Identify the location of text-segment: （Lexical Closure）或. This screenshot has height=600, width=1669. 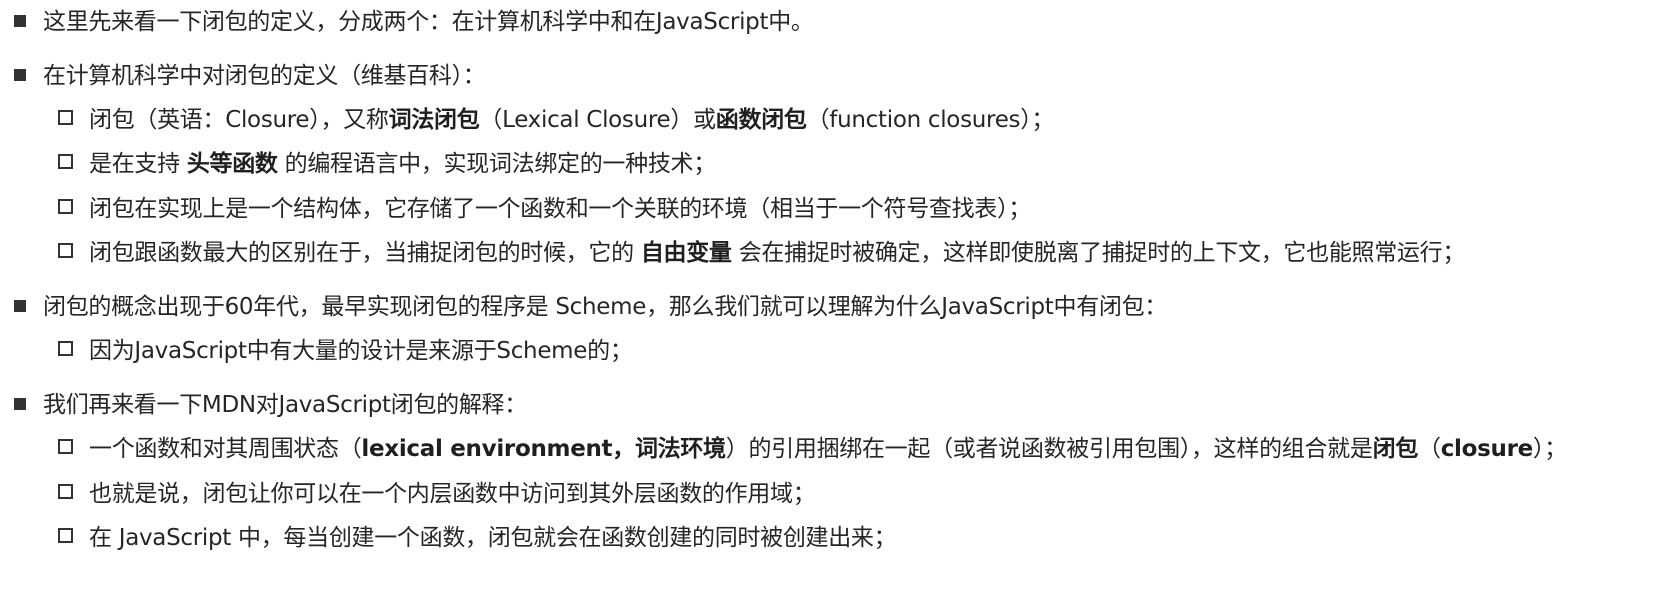
(597, 120).